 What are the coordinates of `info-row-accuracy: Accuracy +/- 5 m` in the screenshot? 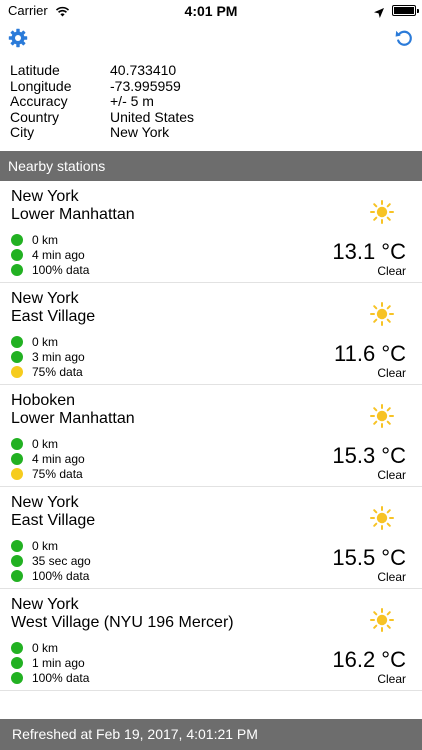 It's located at (102, 101).